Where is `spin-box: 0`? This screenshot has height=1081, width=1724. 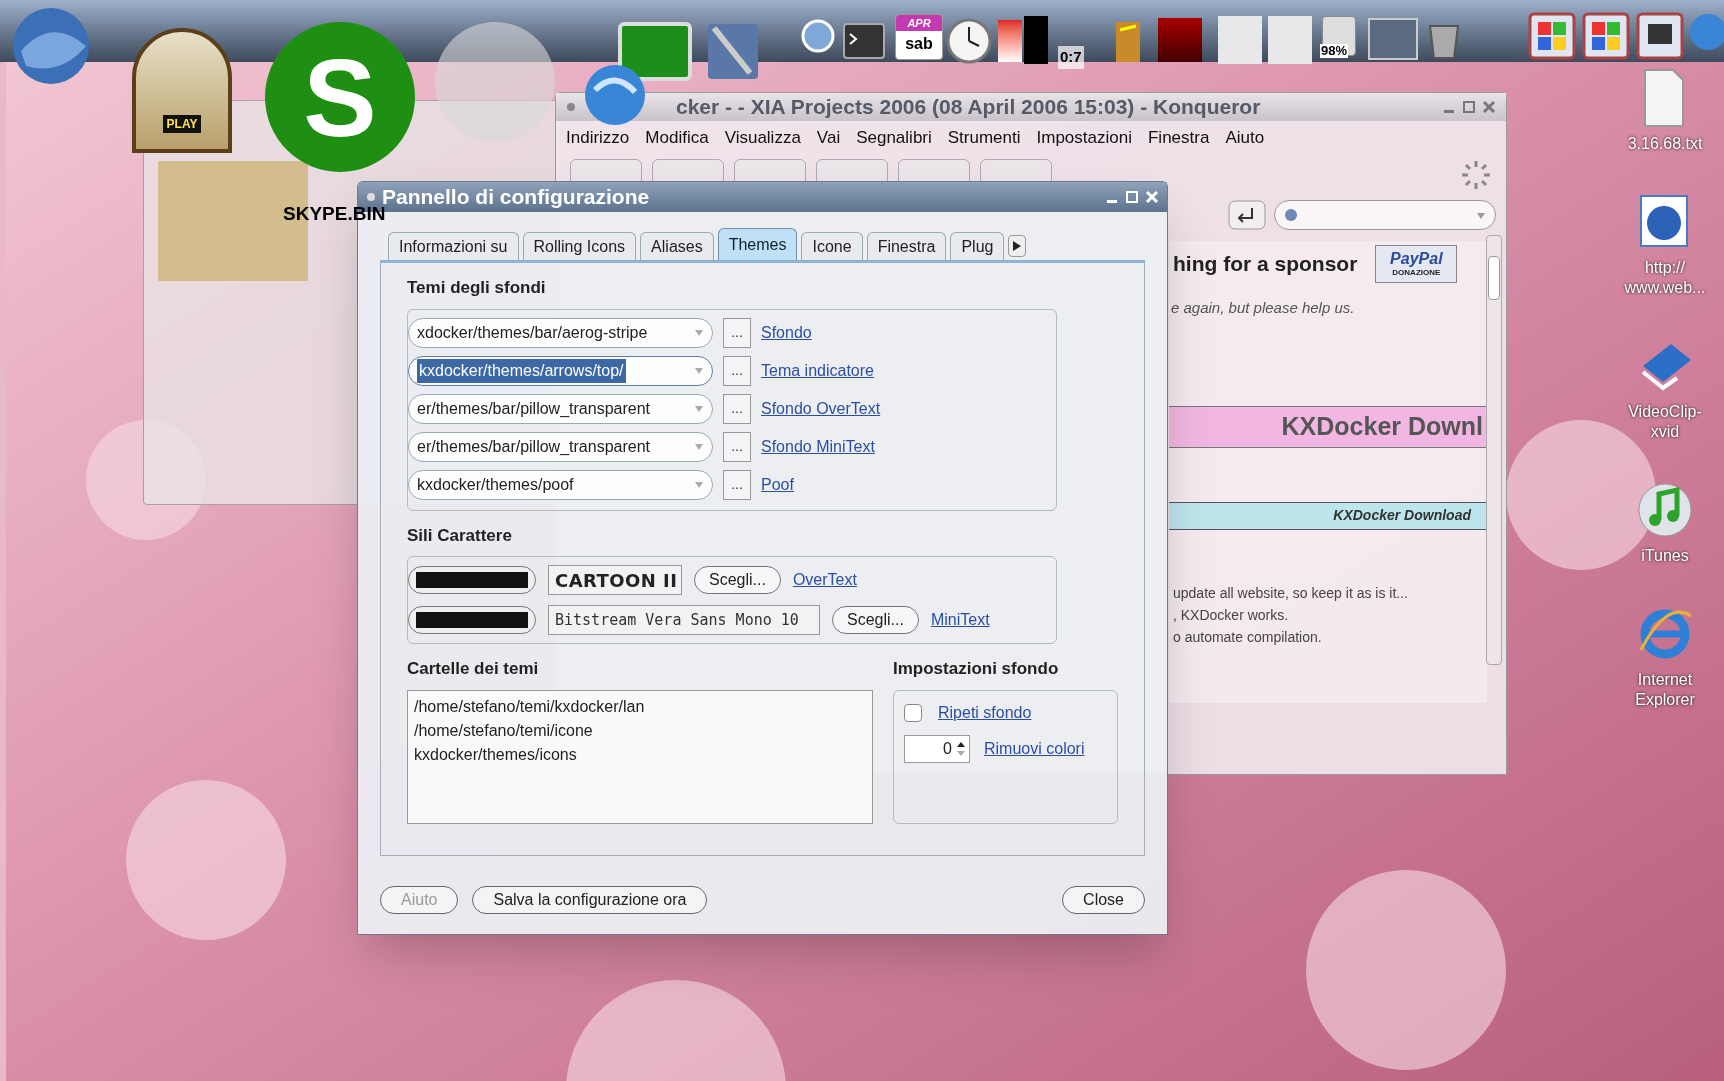 spin-box: 0 is located at coordinates (937, 748).